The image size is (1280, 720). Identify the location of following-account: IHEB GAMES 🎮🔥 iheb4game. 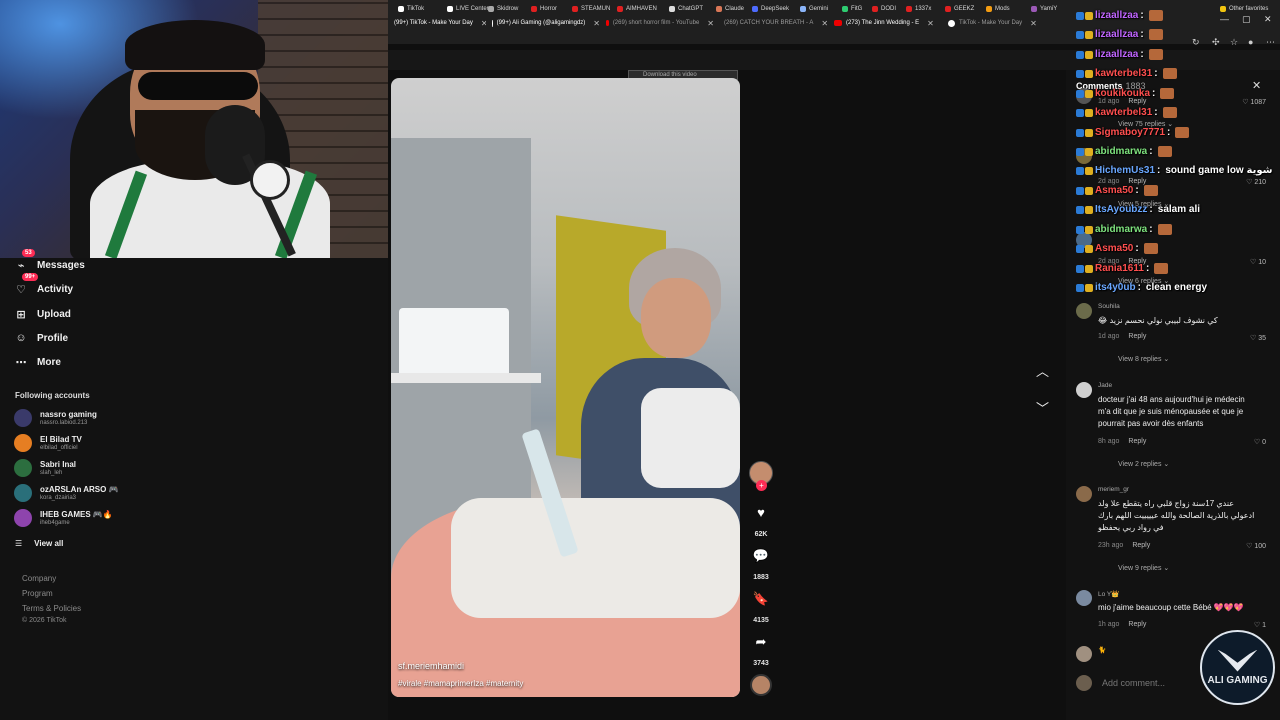
(63, 518).